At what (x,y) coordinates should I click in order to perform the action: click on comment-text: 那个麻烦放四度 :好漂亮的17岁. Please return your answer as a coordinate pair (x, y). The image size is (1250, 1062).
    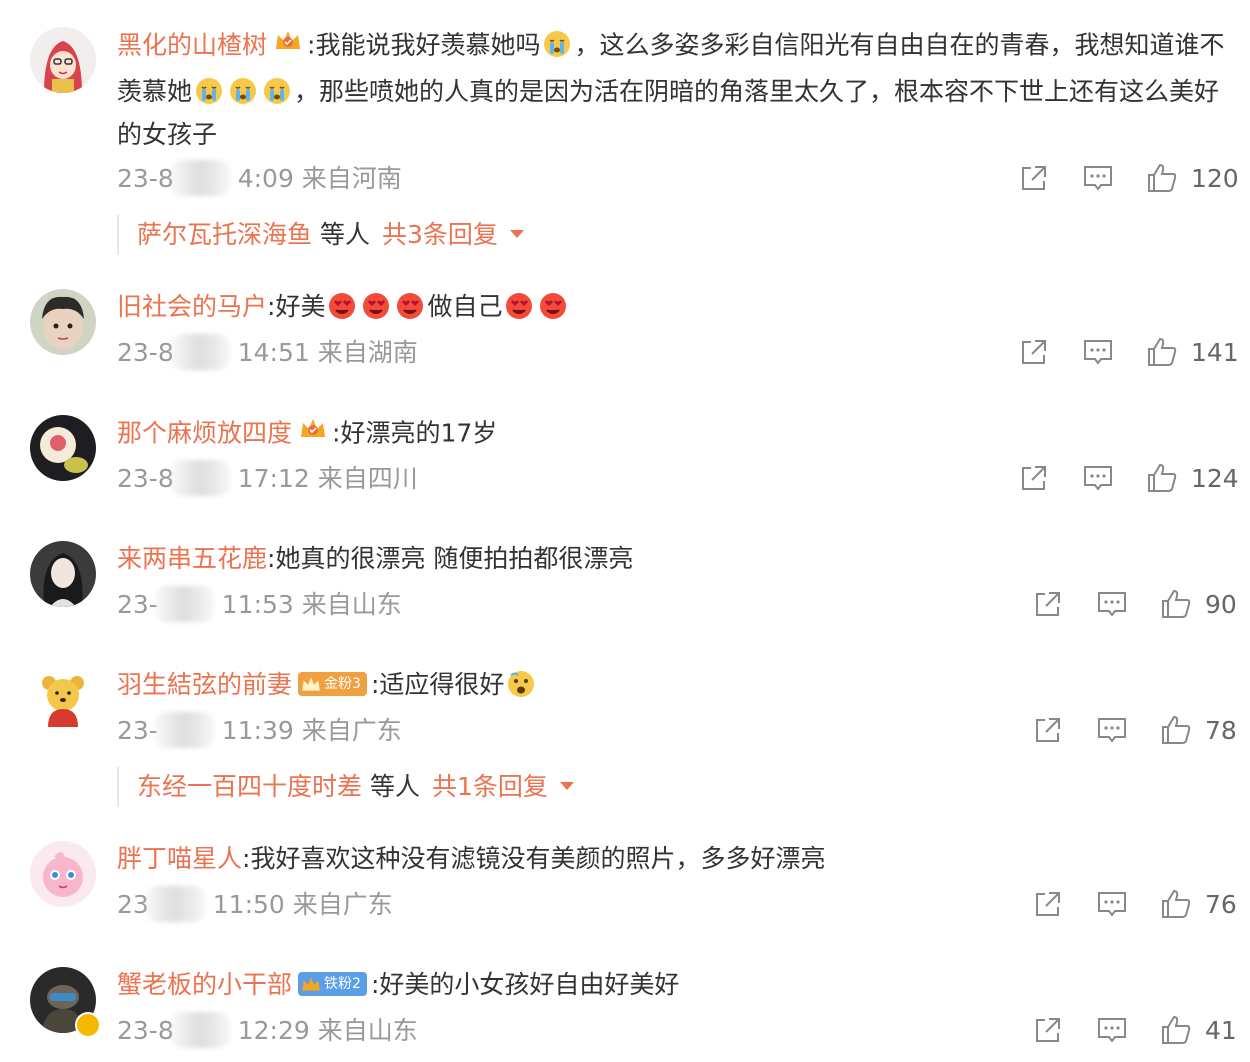
    Looking at the image, I should click on (672, 434).